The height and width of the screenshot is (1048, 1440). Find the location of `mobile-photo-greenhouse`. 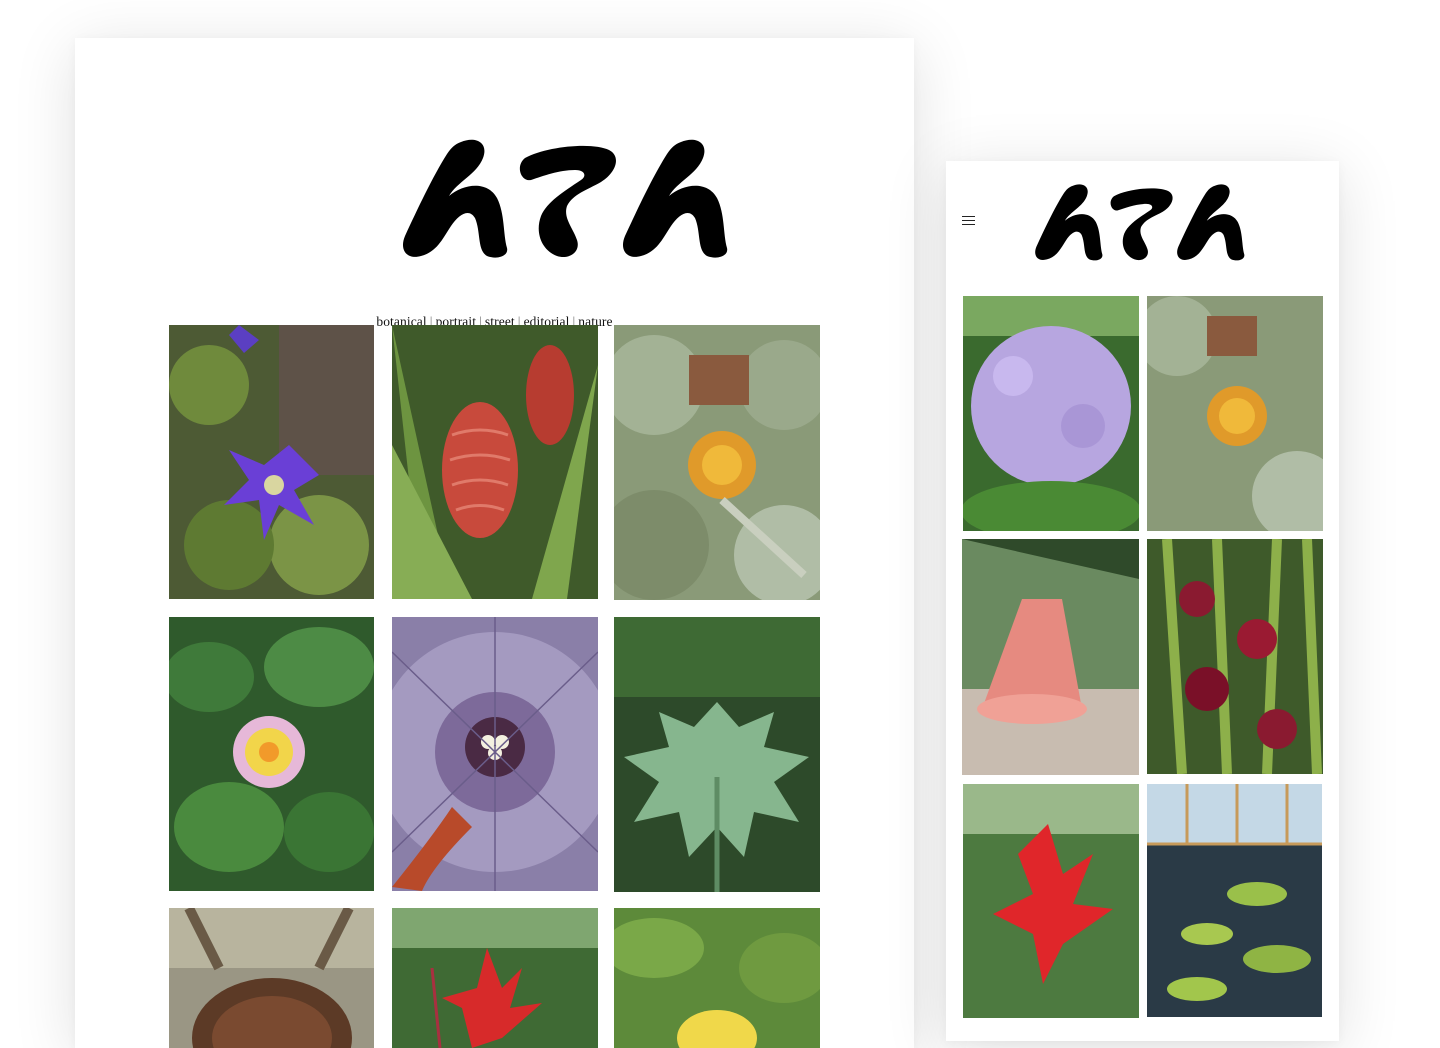

mobile-photo-greenhouse is located at coordinates (1234, 900).